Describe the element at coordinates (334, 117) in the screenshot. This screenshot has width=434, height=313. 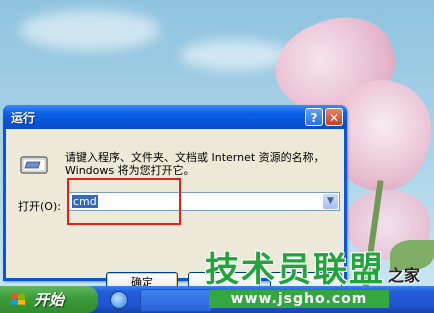
I see `close-button: ✕` at that location.